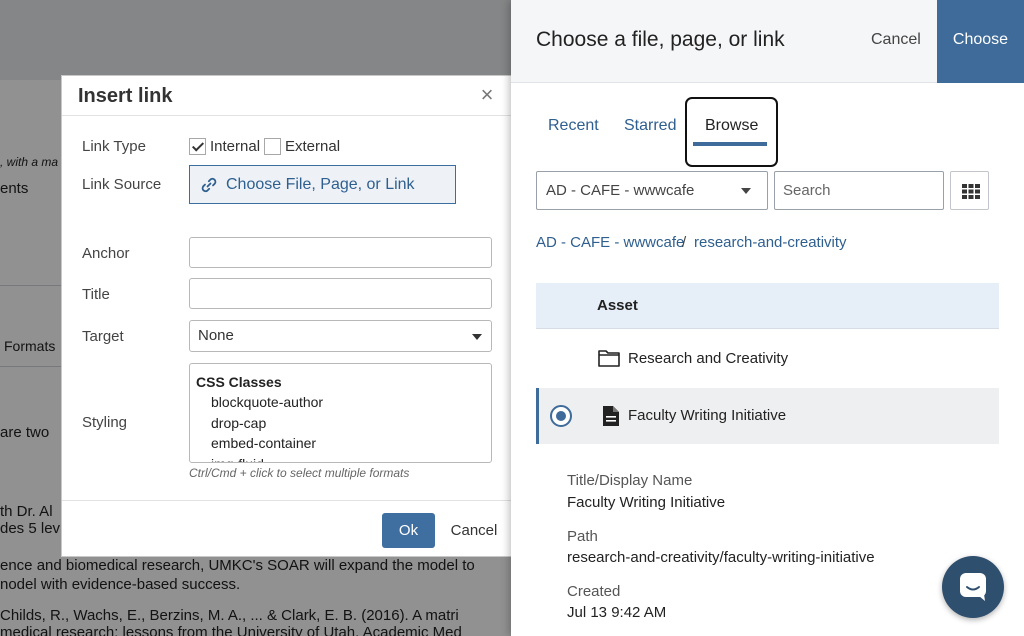 The image size is (1024, 636). Describe the element at coordinates (896, 40) in the screenshot. I see `panel-cancel-button: Cancel` at that location.